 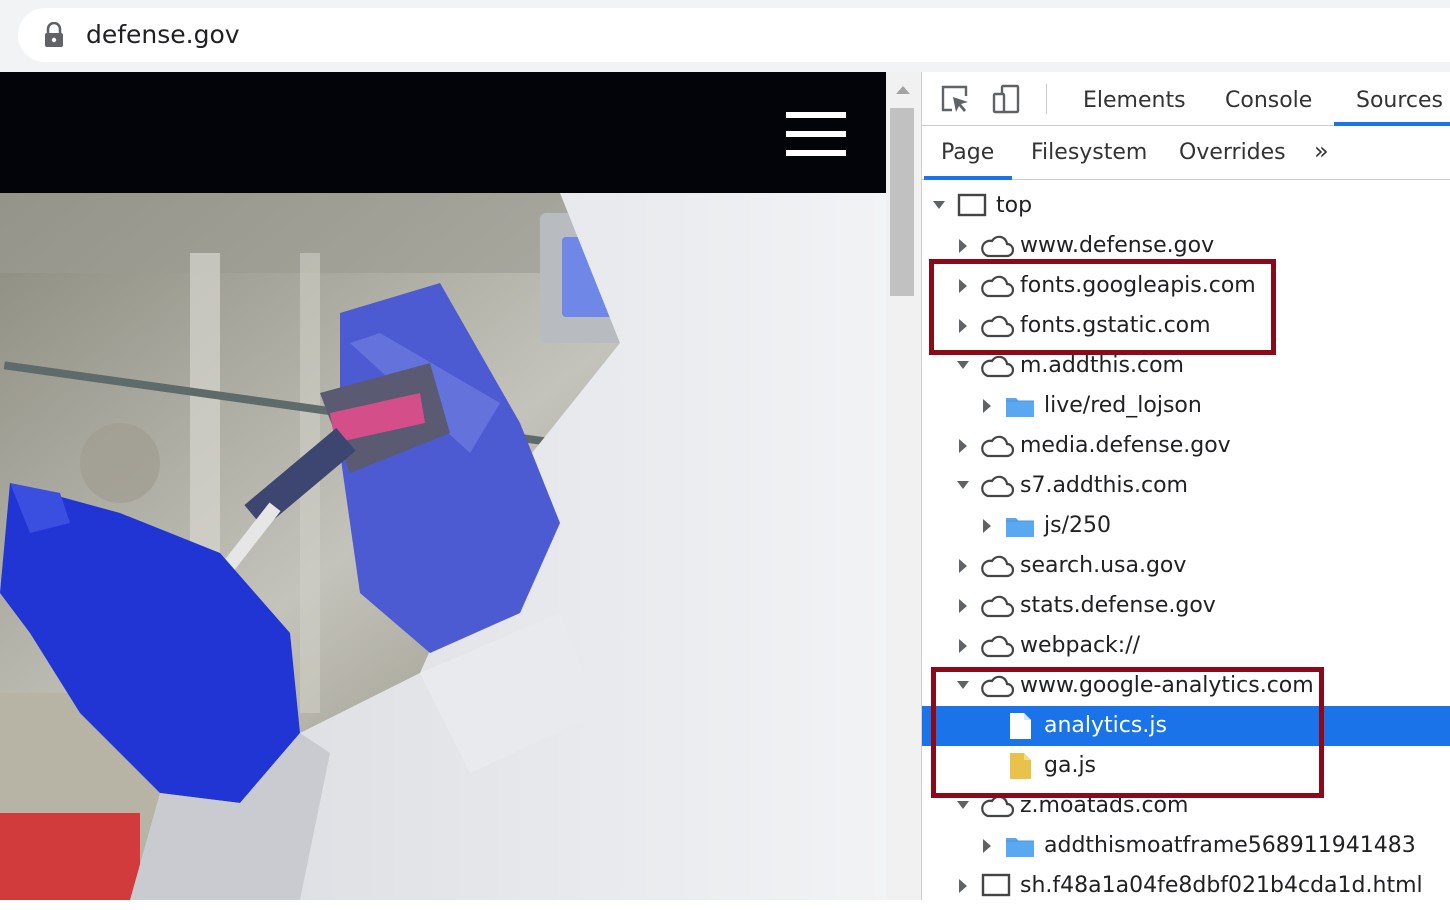 I want to click on tree-item-label: ga.js, so click(x=1070, y=765).